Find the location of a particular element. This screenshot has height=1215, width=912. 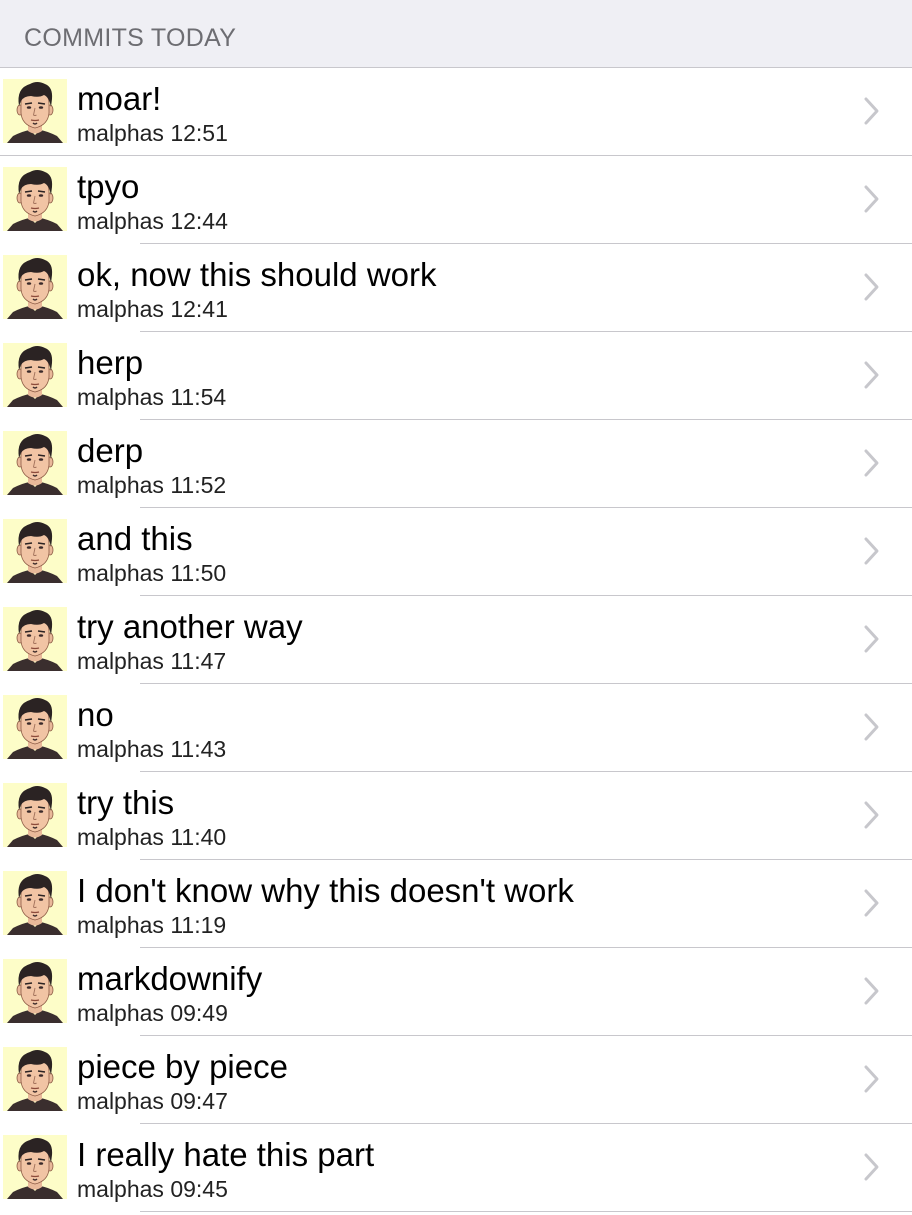

commit-message: I really hate this part is located at coordinates (226, 1154).